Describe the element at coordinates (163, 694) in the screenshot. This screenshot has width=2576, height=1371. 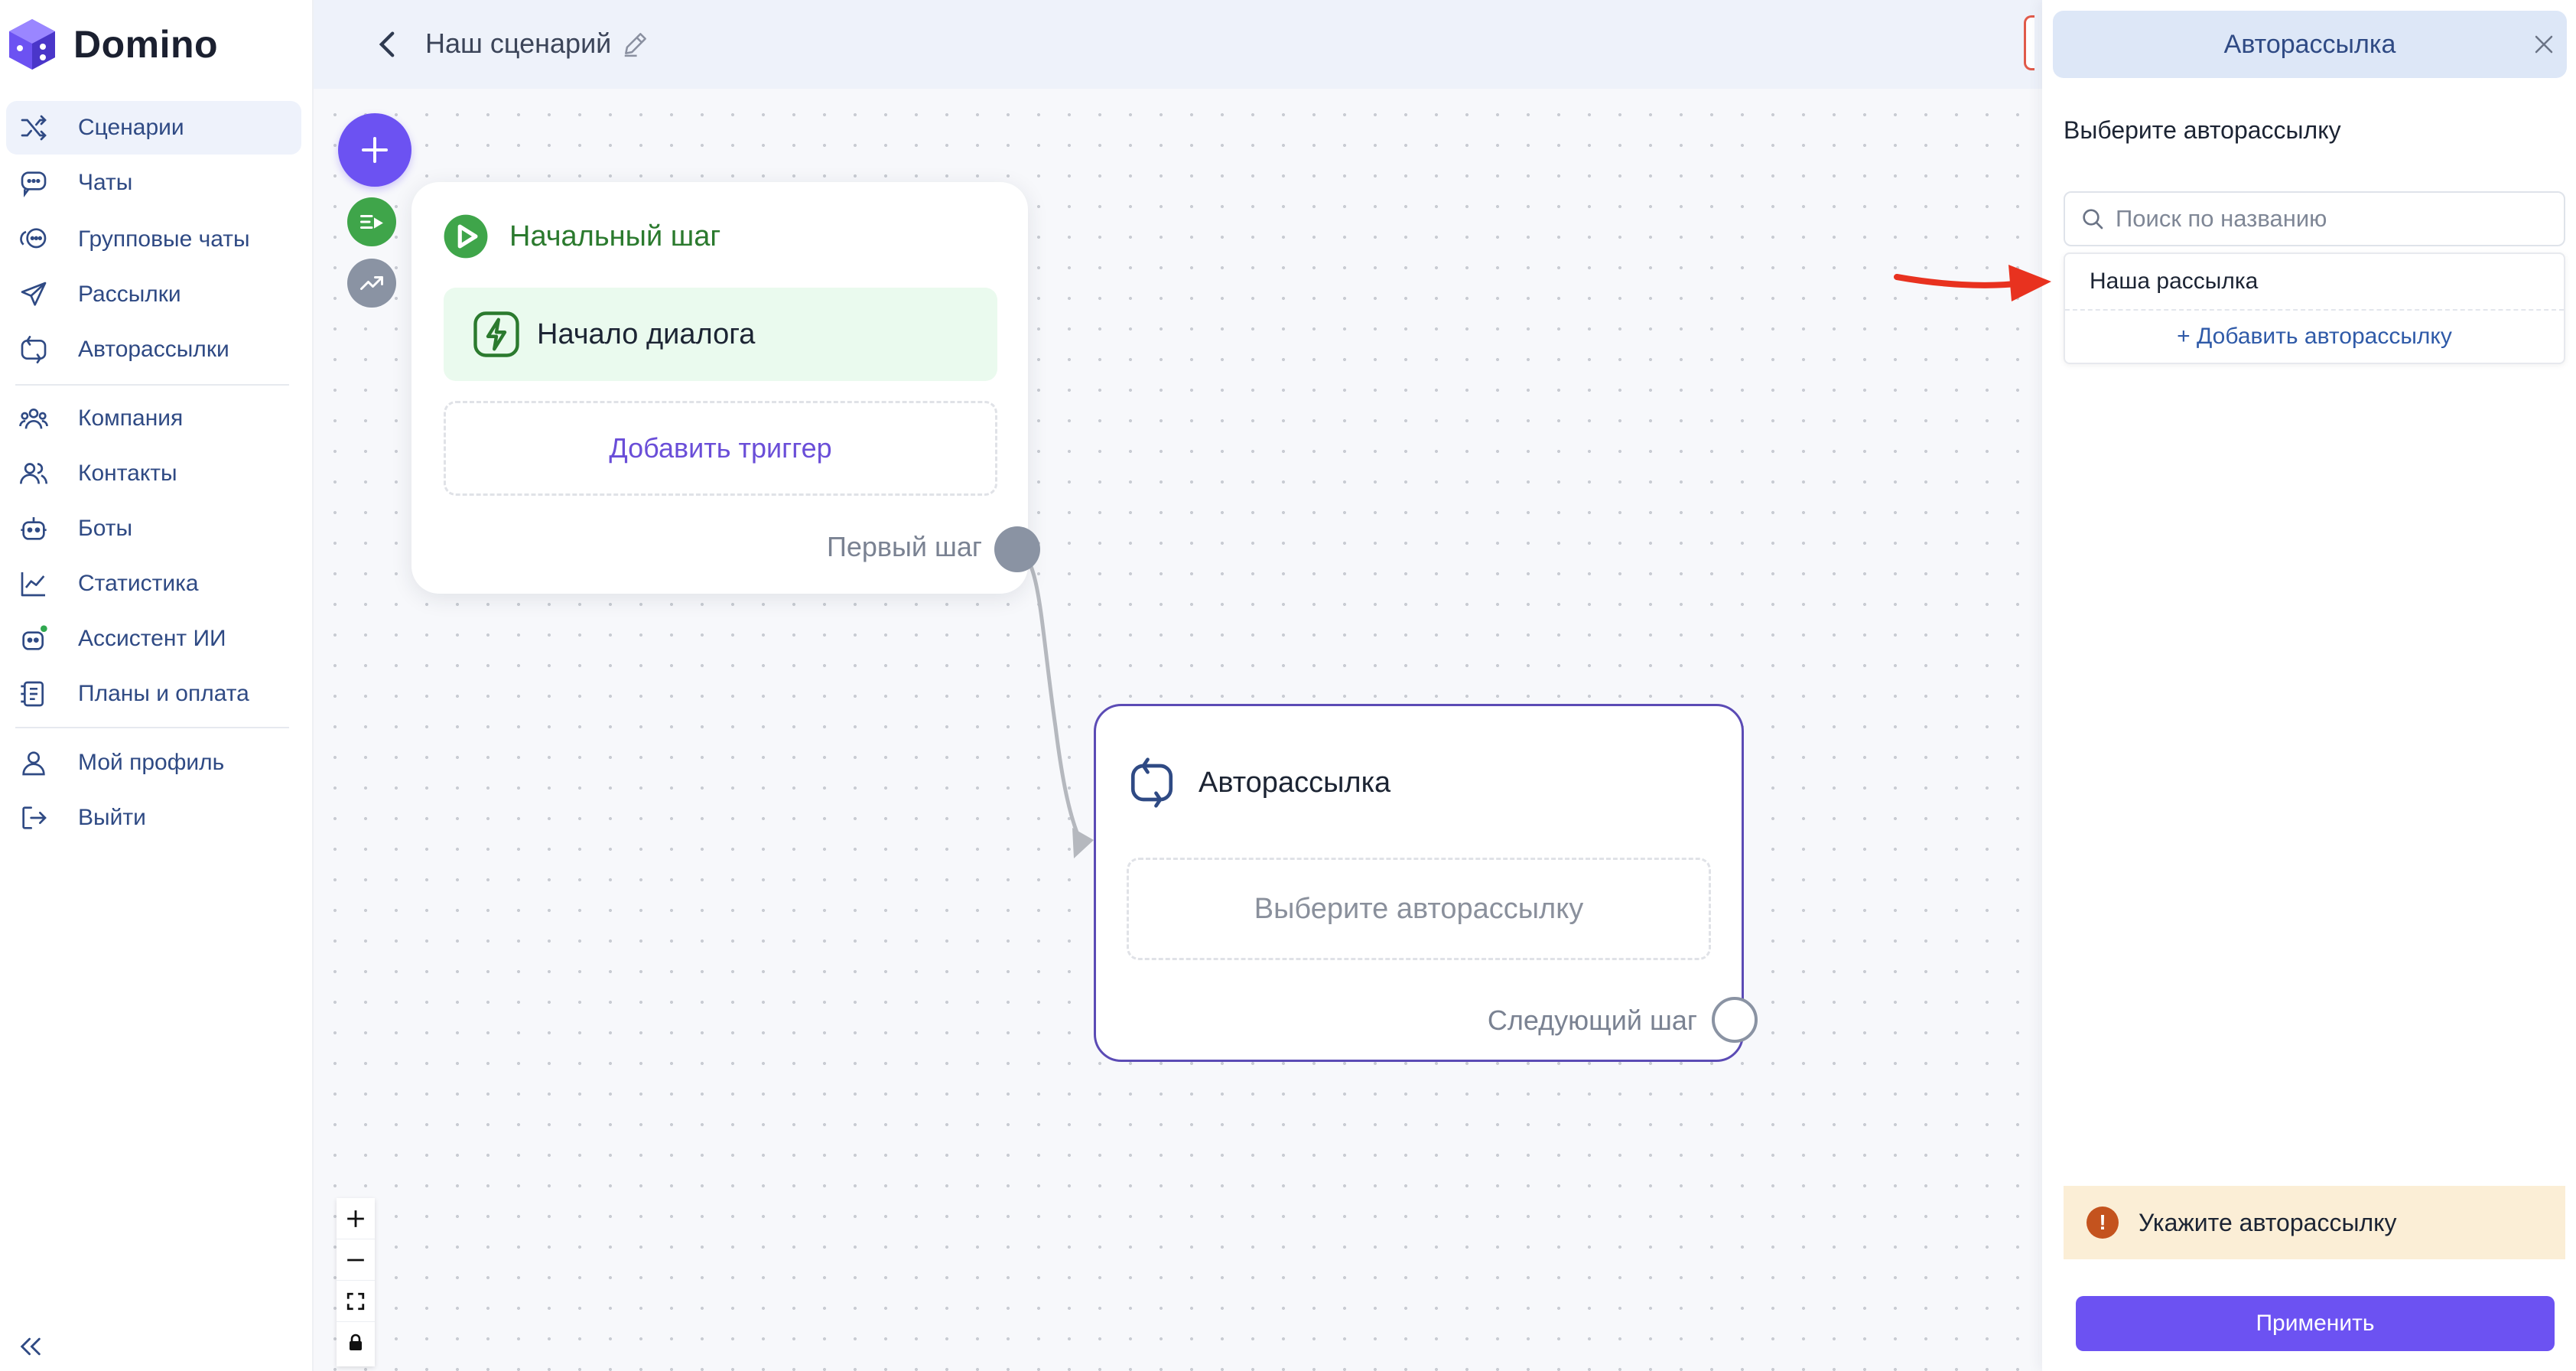
I see `sidebar-item-label: Планы и оплата` at that location.